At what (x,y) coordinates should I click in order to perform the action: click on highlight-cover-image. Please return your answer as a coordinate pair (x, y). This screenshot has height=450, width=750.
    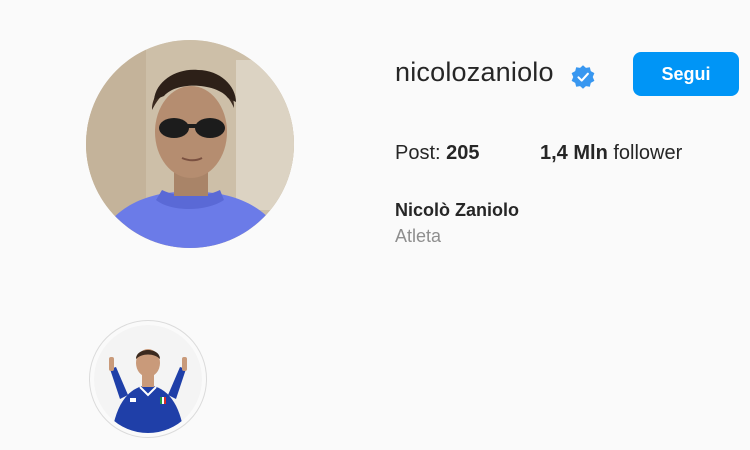
    Looking at the image, I should click on (148, 379).